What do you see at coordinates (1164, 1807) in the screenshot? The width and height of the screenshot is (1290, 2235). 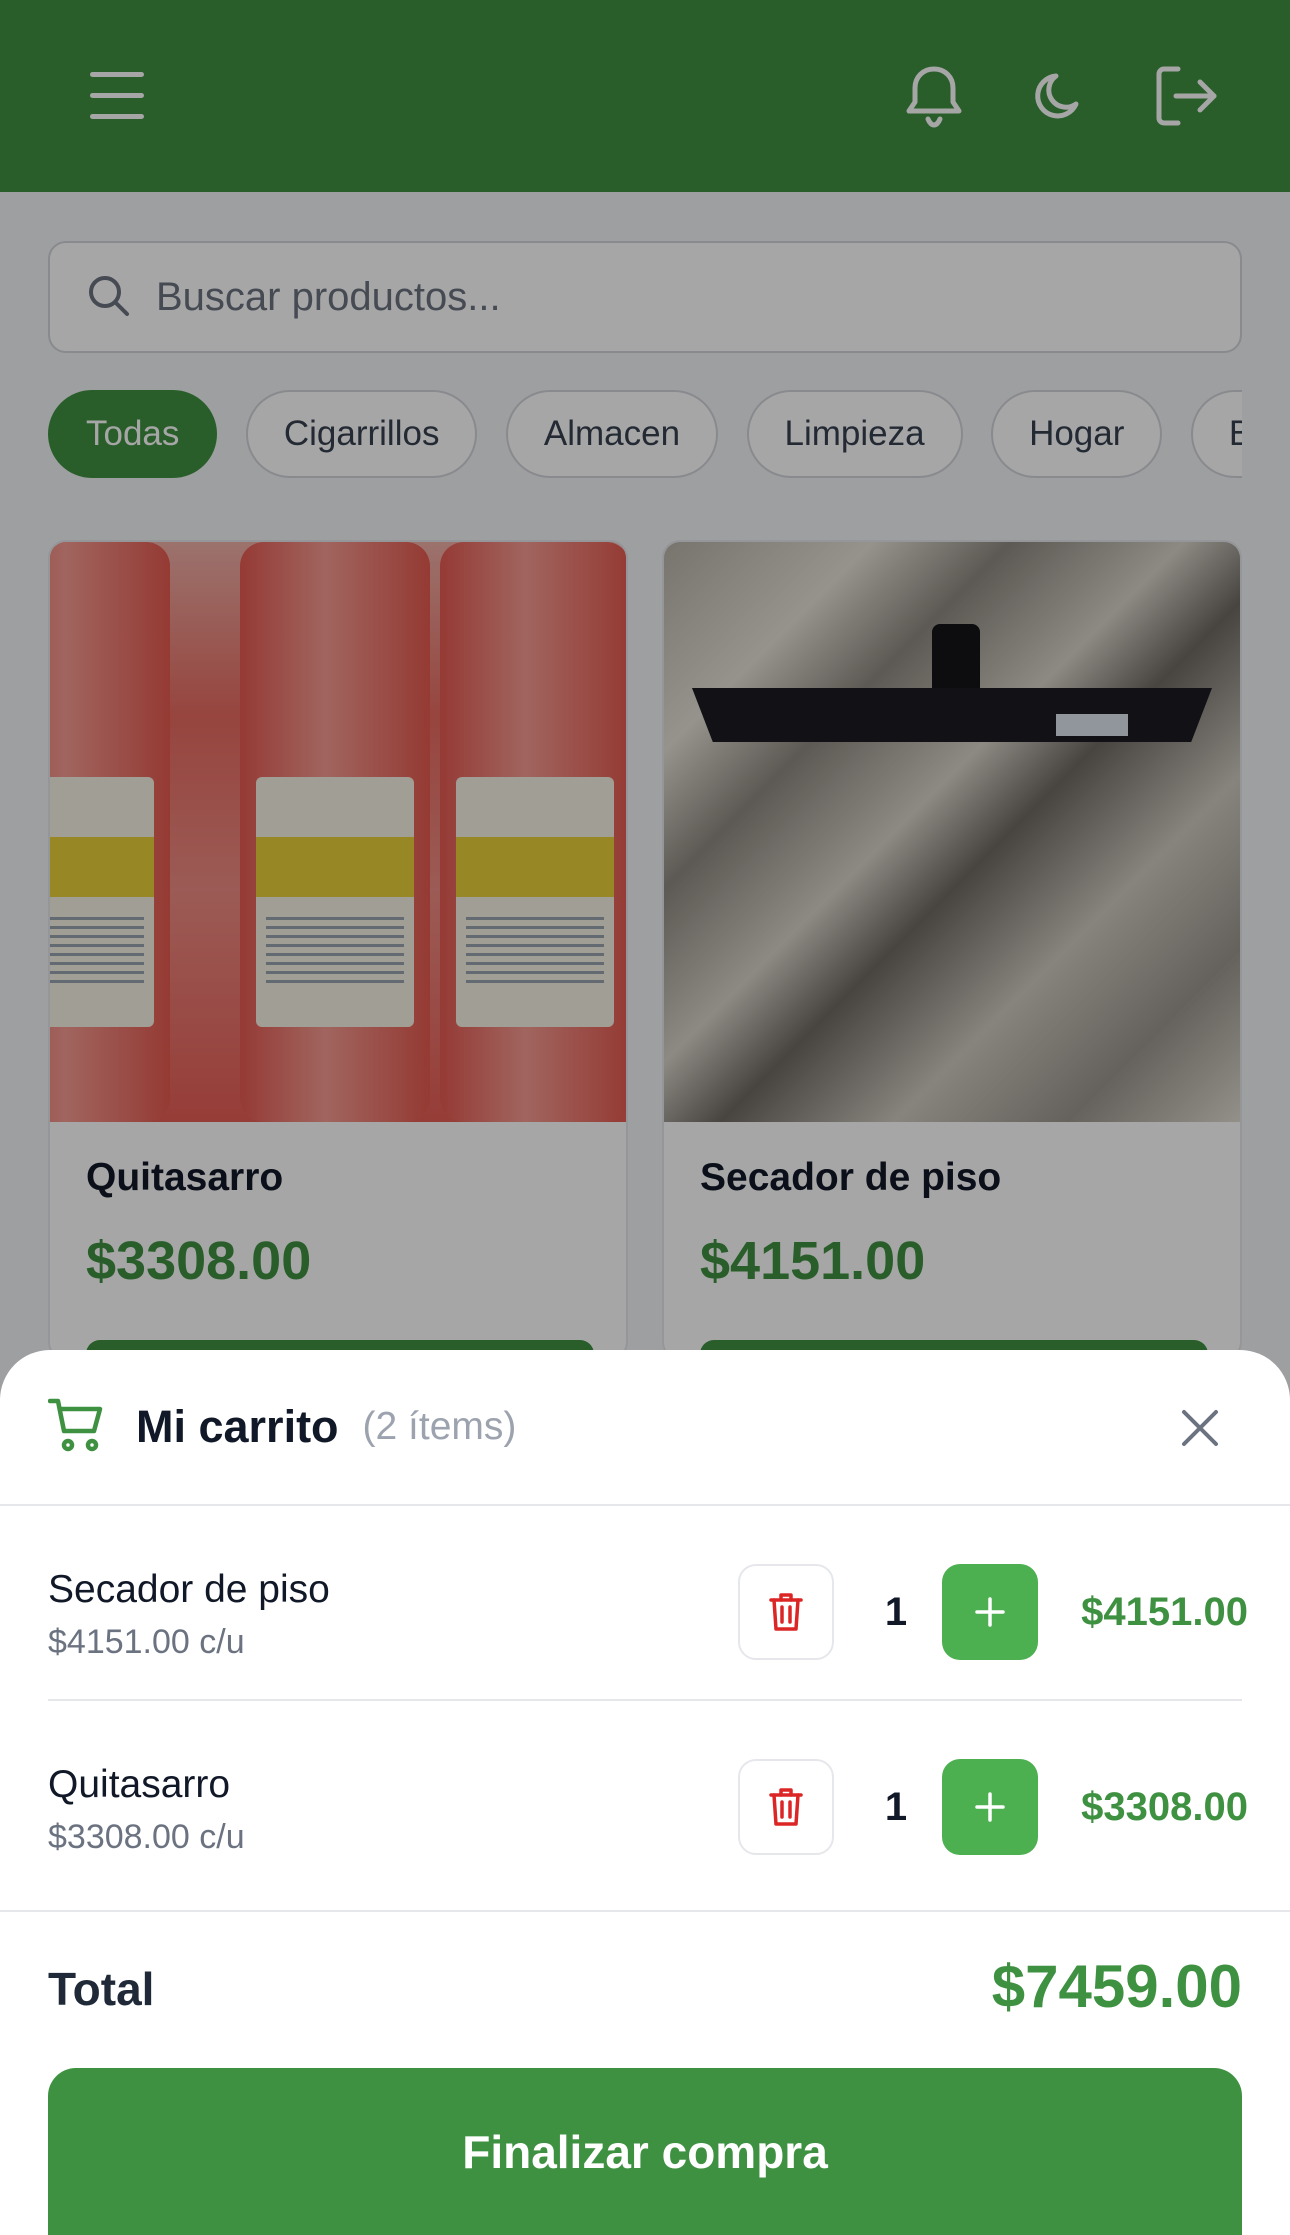 I see `cart-item-total: $3308.00` at bounding box center [1164, 1807].